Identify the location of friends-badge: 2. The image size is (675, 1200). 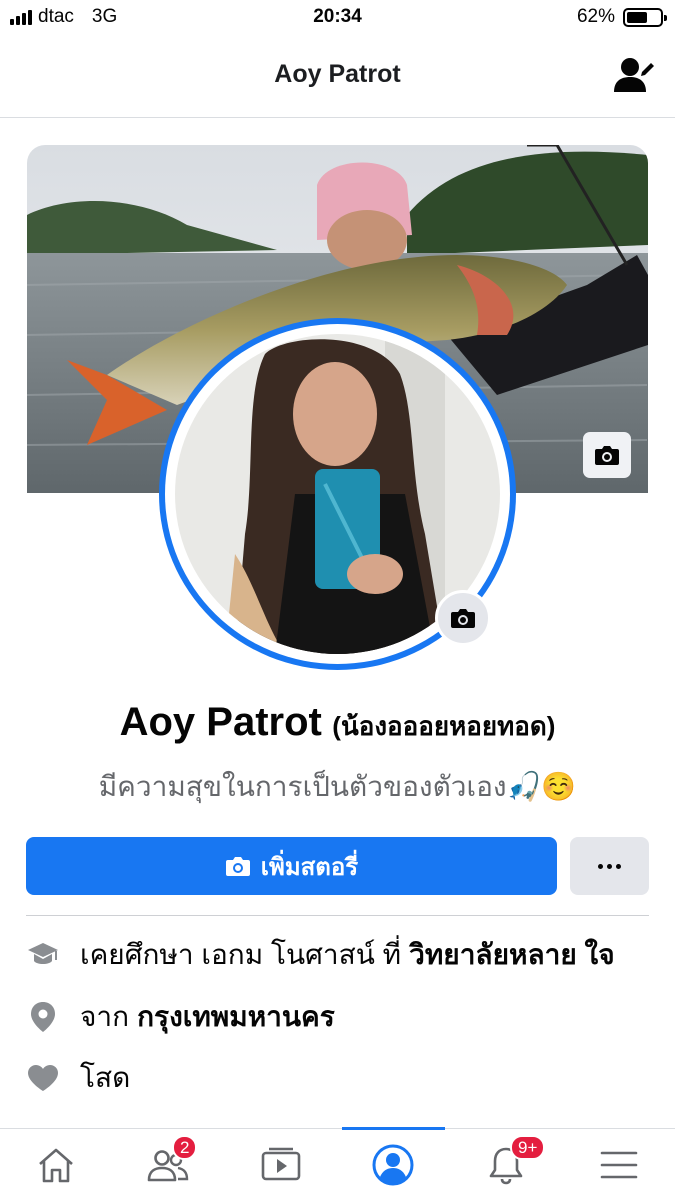
(185, 1147).